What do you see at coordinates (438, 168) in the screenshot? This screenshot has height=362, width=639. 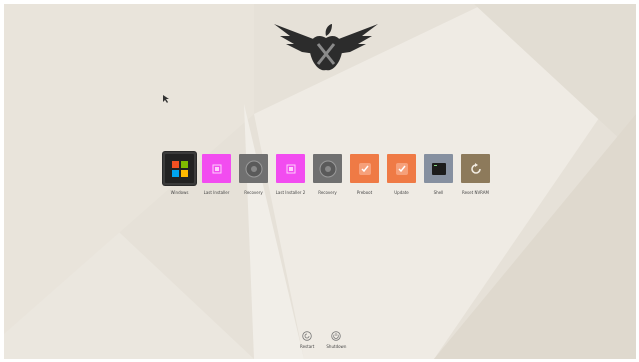 I see `terminal-icon` at bounding box center [438, 168].